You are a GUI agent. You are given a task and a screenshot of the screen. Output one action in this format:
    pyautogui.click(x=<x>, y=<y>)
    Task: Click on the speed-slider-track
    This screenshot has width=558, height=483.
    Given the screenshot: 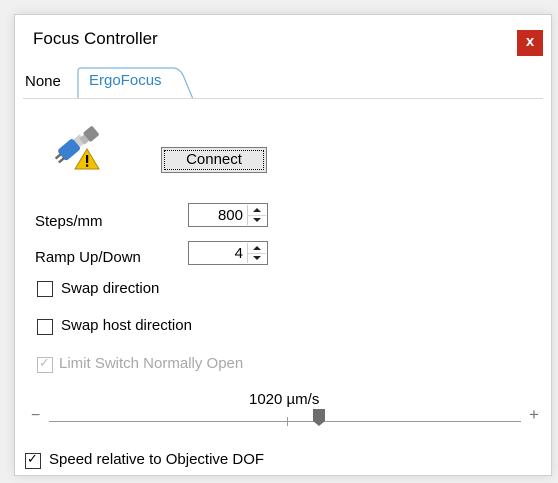 What is the action you would take?
    pyautogui.click(x=285, y=421)
    